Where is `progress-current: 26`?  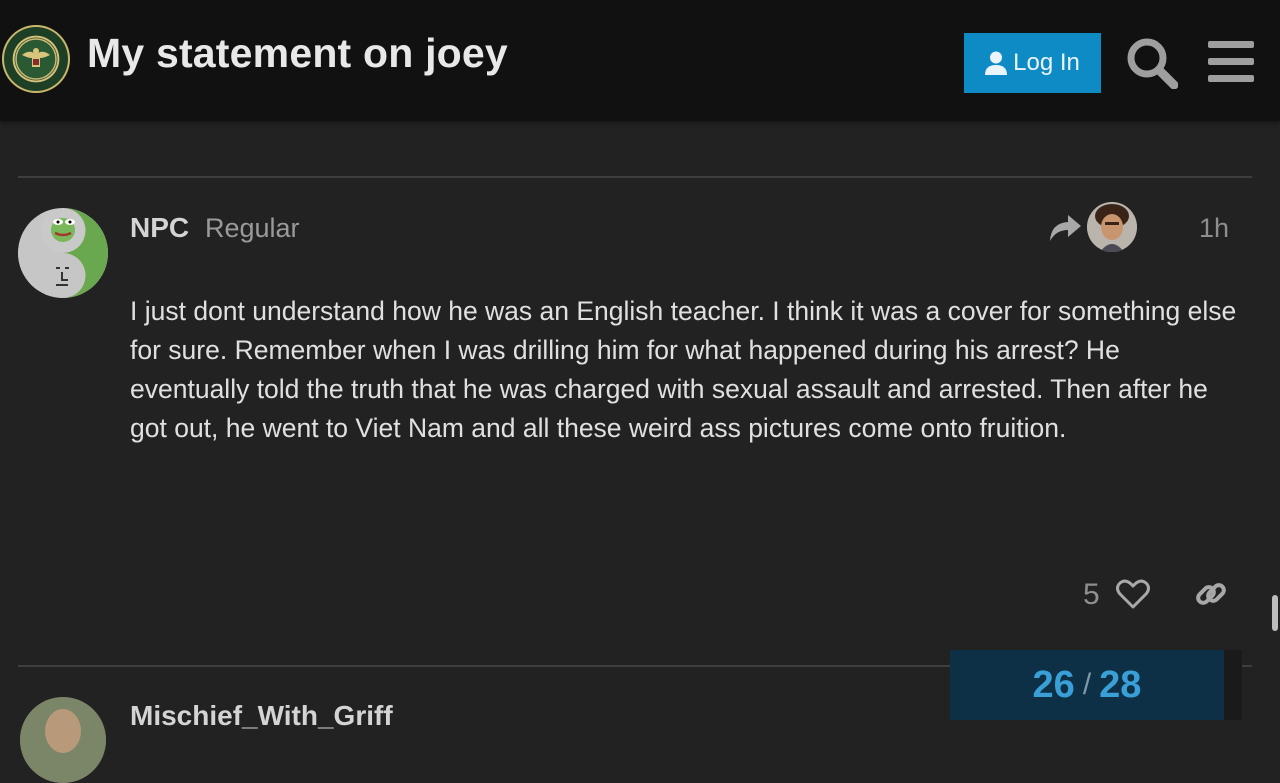 progress-current: 26 is located at coordinates (1053, 684).